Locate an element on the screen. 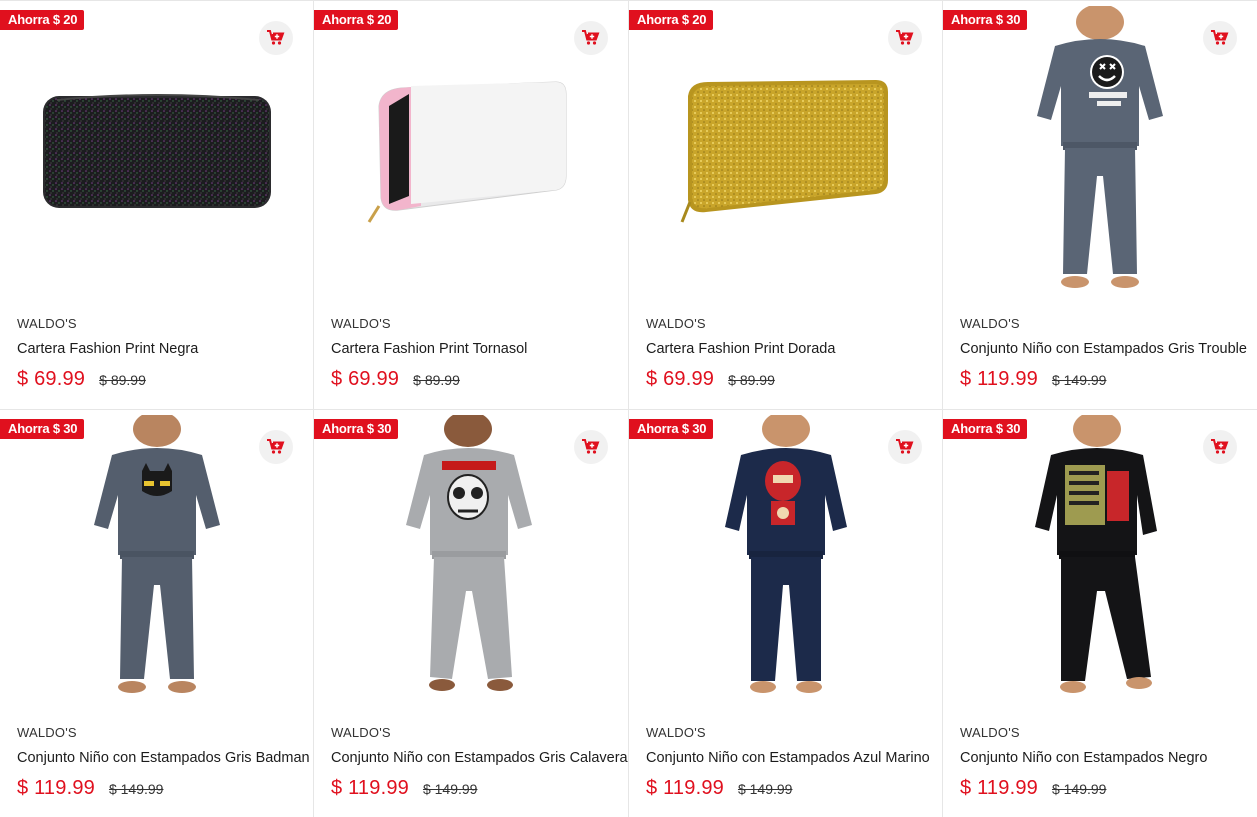  product-title: Cartera Fashion Print Tornasol is located at coordinates (429, 349).